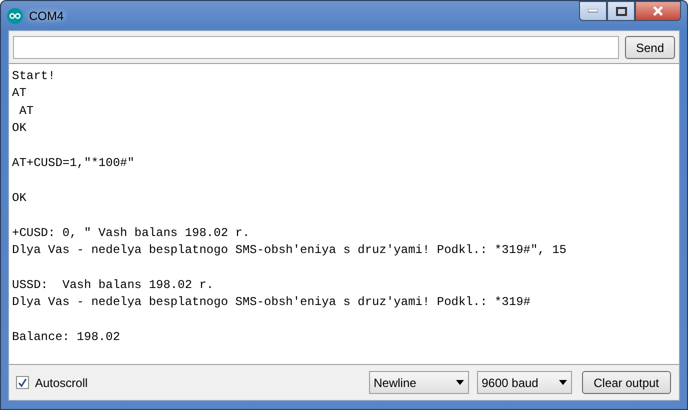 The height and width of the screenshot is (410, 688). Describe the element at coordinates (15, 16) in the screenshot. I see `app-logo-icon` at that location.